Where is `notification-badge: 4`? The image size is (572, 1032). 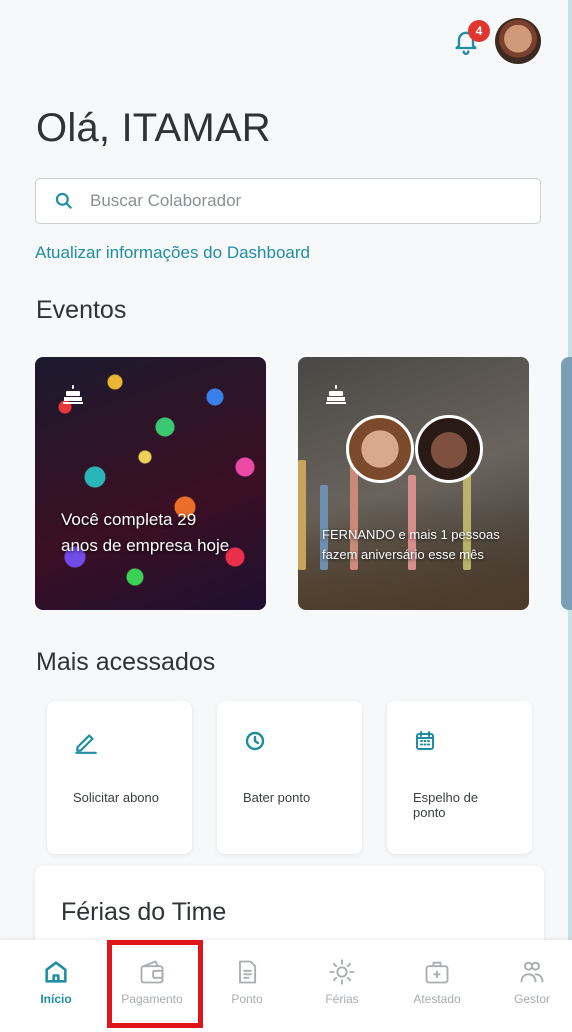
notification-badge: 4 is located at coordinates (479, 31).